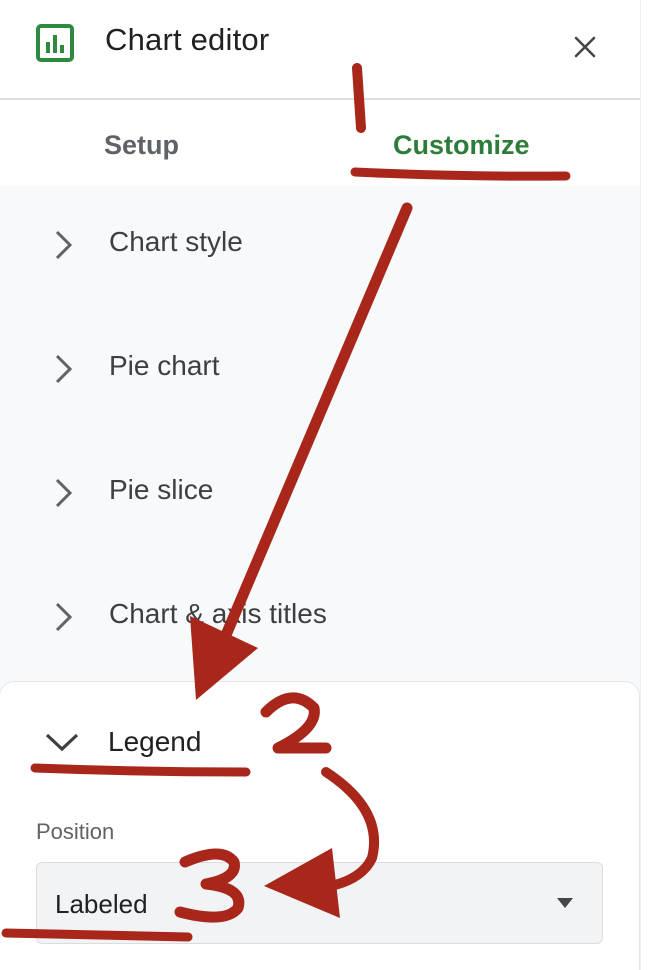 The image size is (672, 970). Describe the element at coordinates (320, 50) in the screenshot. I see `editor-header: Chart editor` at that location.